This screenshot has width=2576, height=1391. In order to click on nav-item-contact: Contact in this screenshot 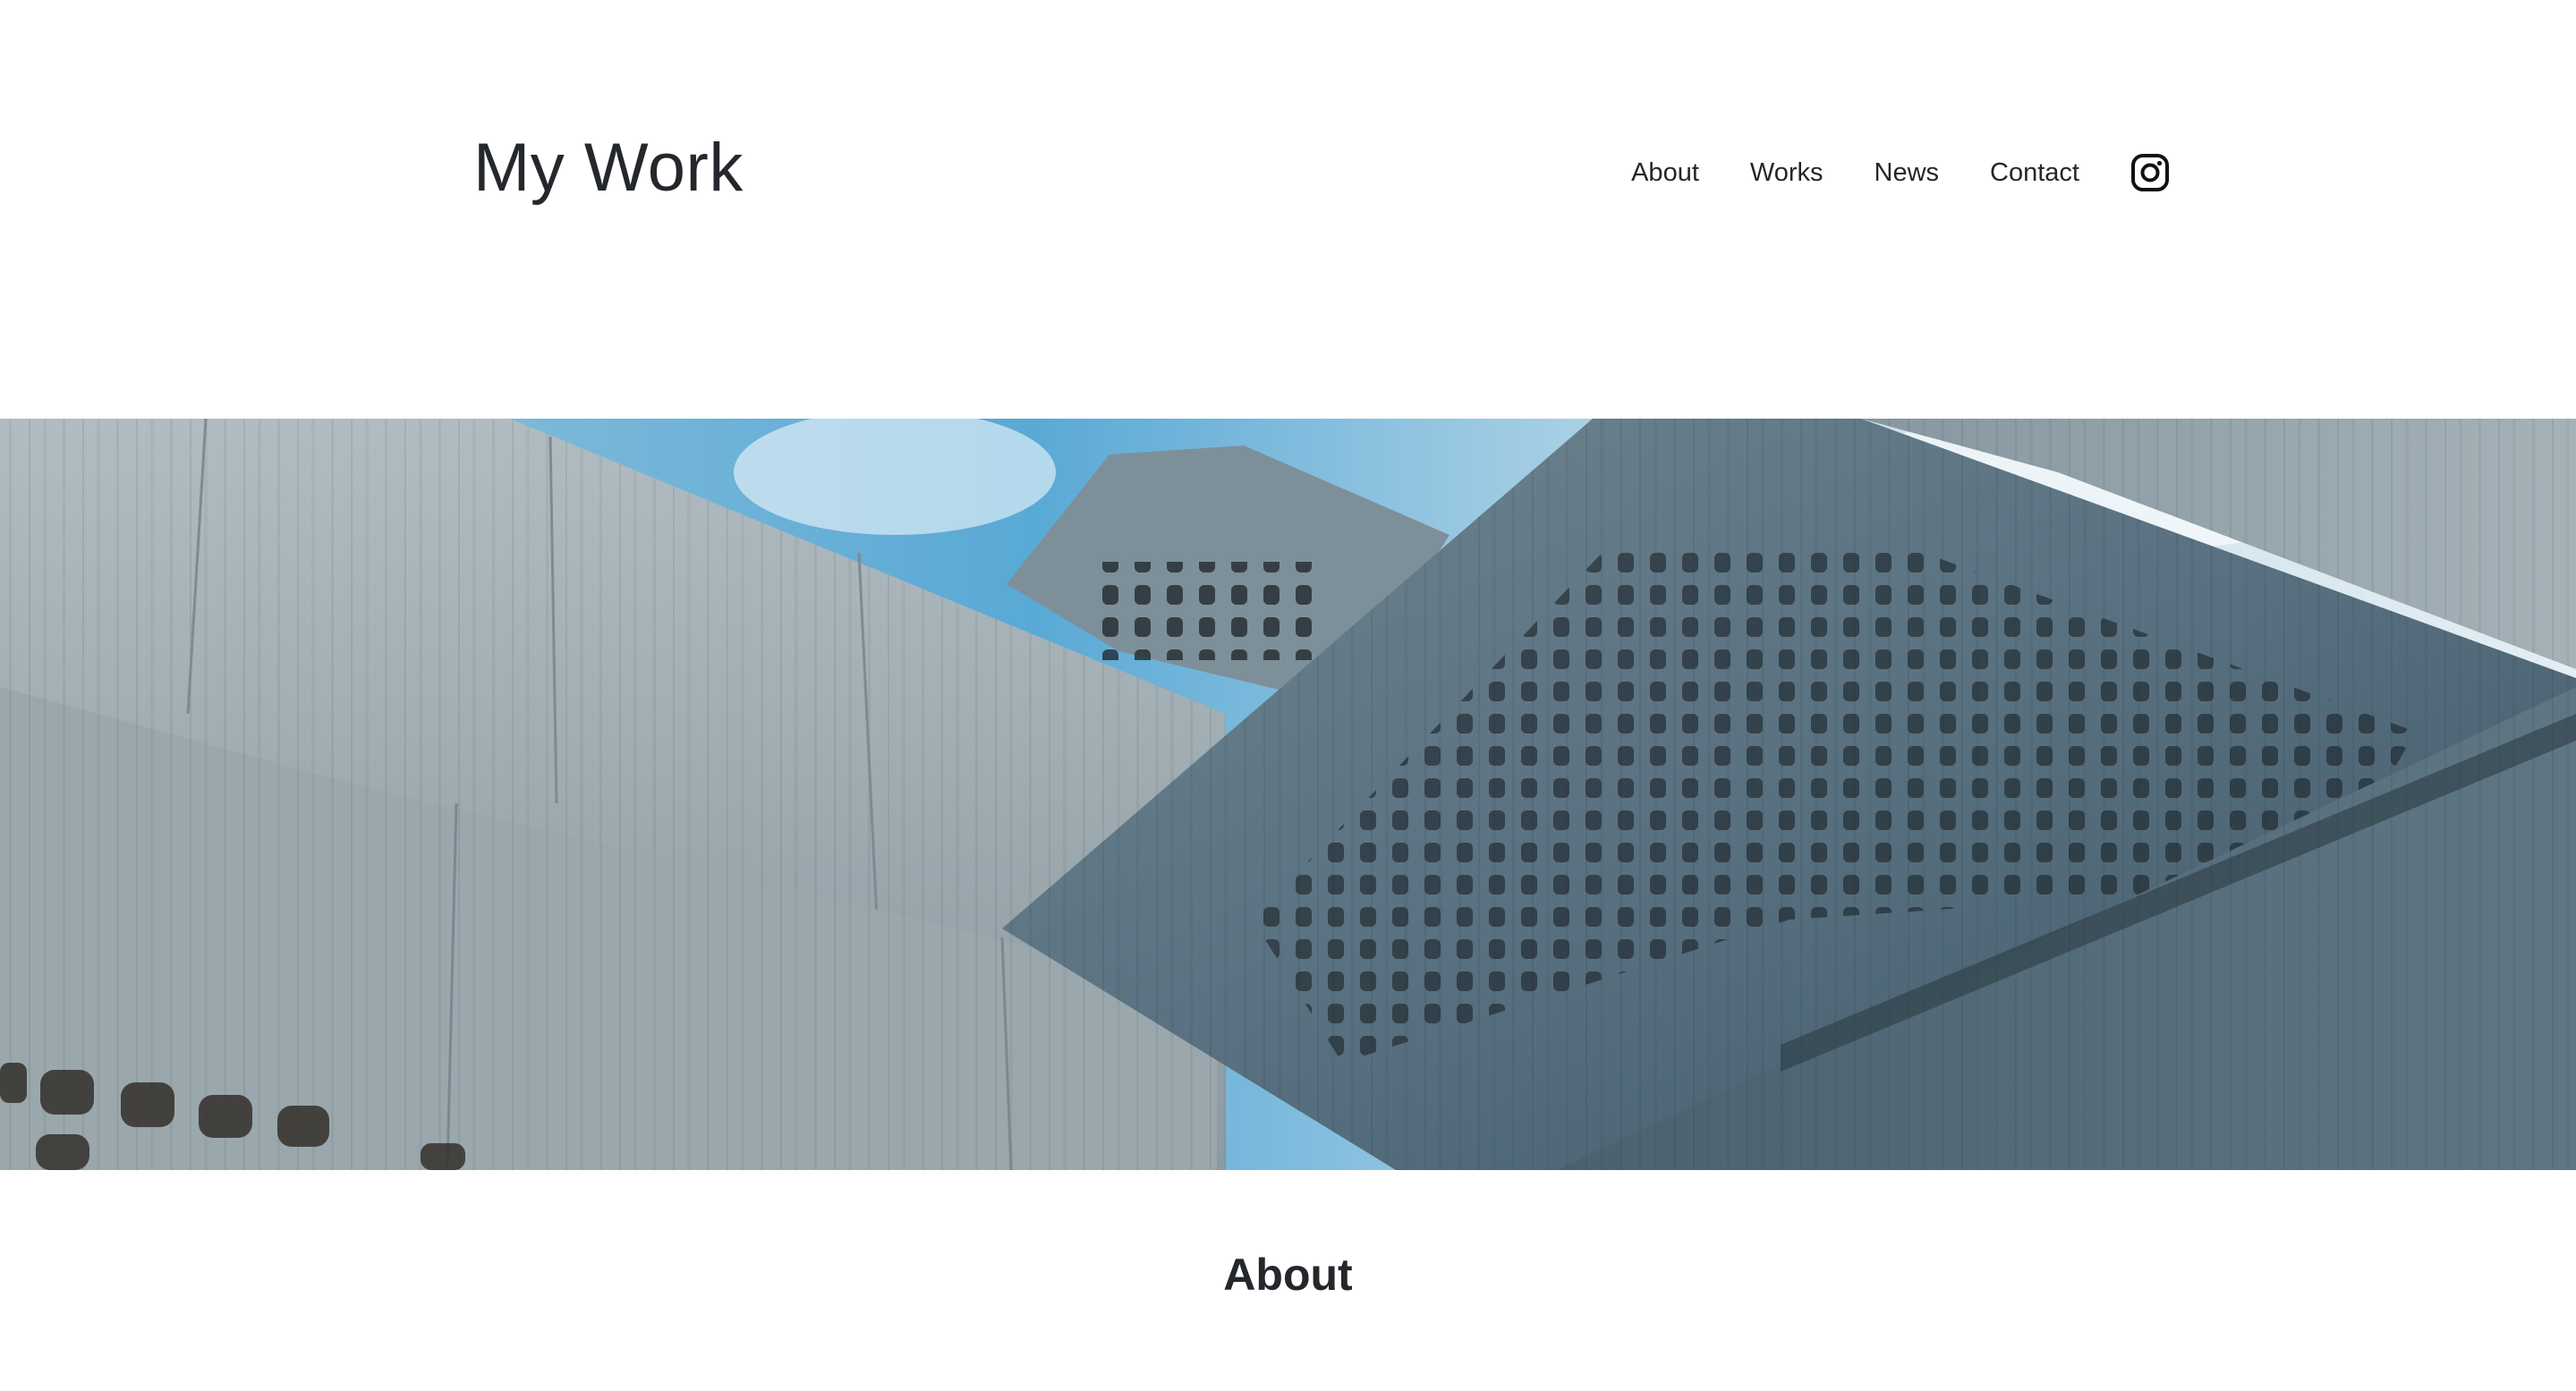, I will do `click(2034, 172)`.